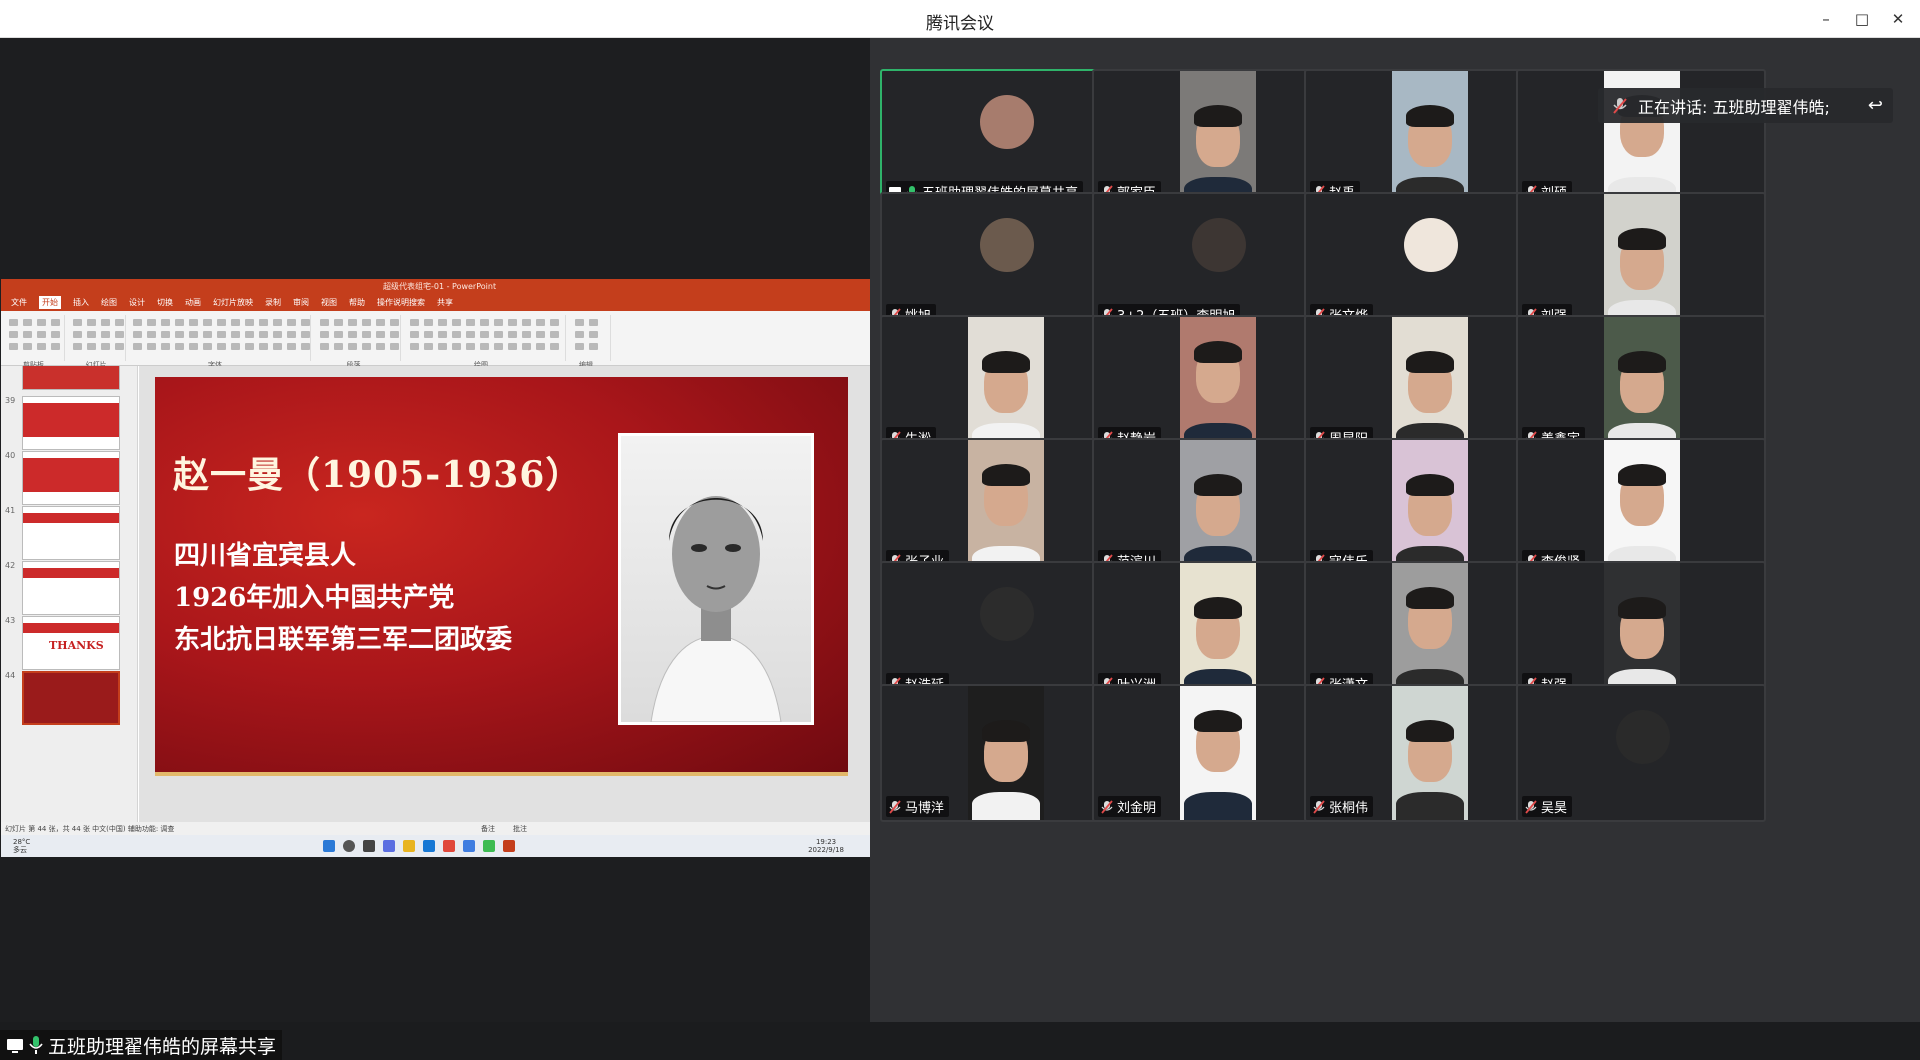 Image resolution: width=1920 pixels, height=1060 pixels. Describe the element at coordinates (349, 846) in the screenshot. I see `search-icon` at that location.